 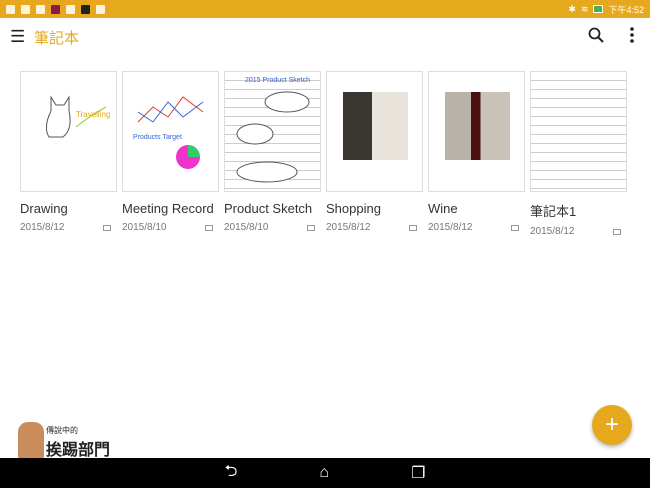 I want to click on svg-text: Products Target, so click(x=157, y=137).